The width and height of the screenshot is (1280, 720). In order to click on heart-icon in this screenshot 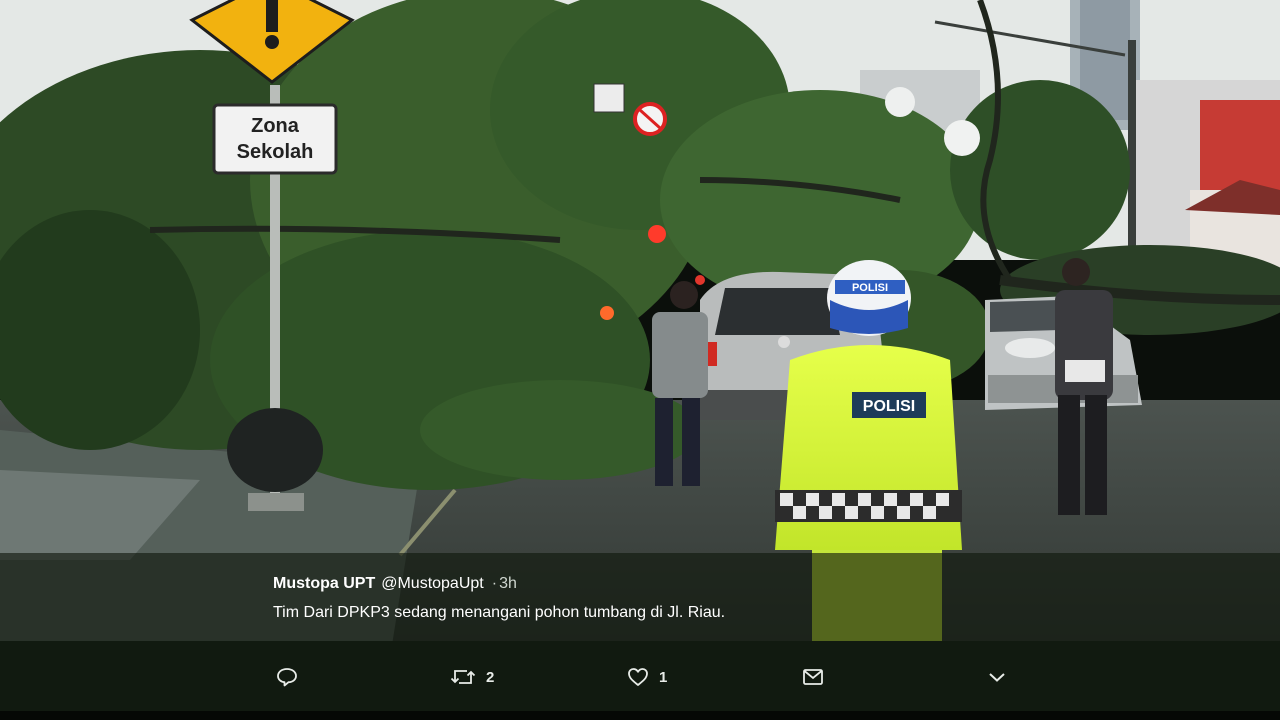, I will do `click(638, 677)`.